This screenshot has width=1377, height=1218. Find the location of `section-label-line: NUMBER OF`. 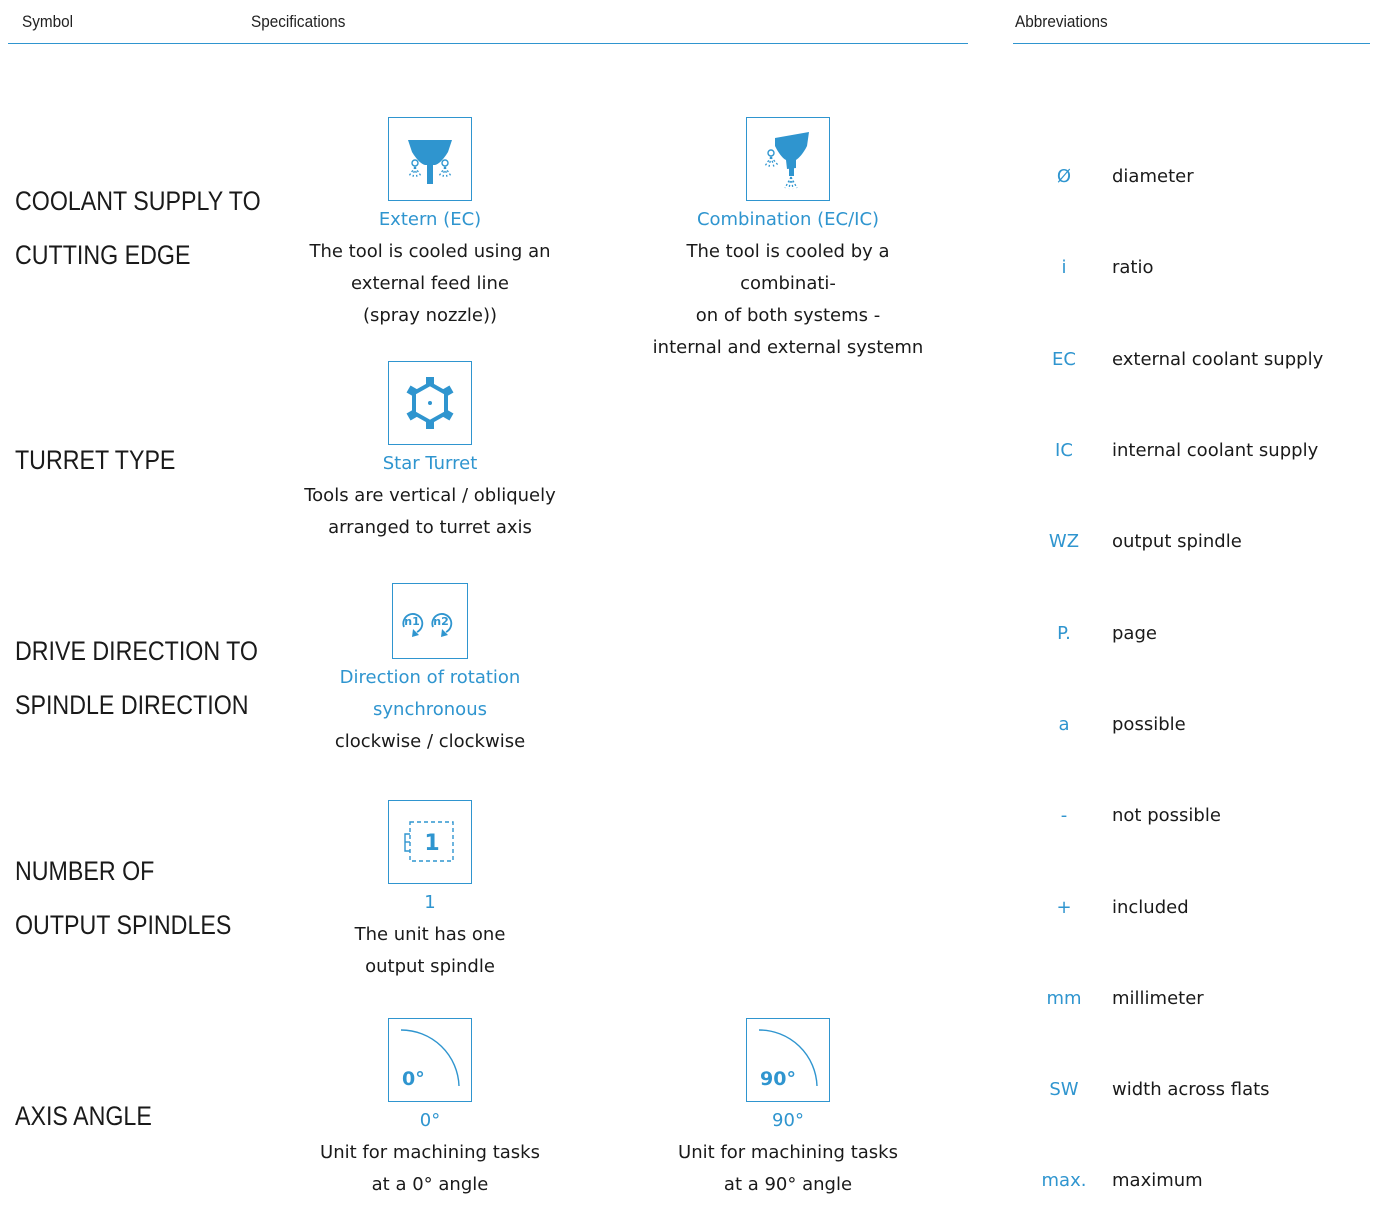

section-label-line: NUMBER OF is located at coordinates (85, 871).